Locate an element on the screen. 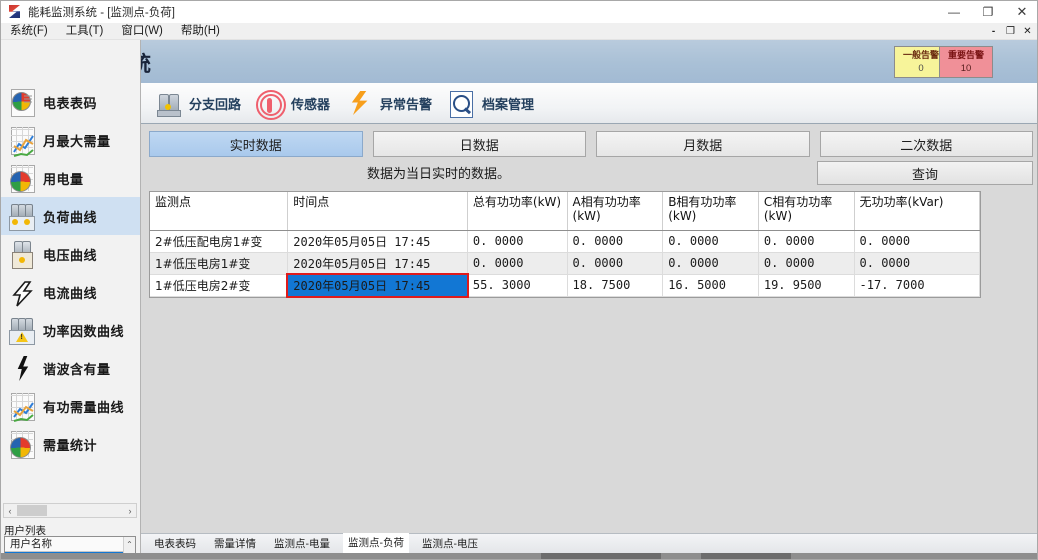 Image resolution: width=1038 pixels, height=560 pixels. lightning-bolt-icon is located at coordinates (359, 103).